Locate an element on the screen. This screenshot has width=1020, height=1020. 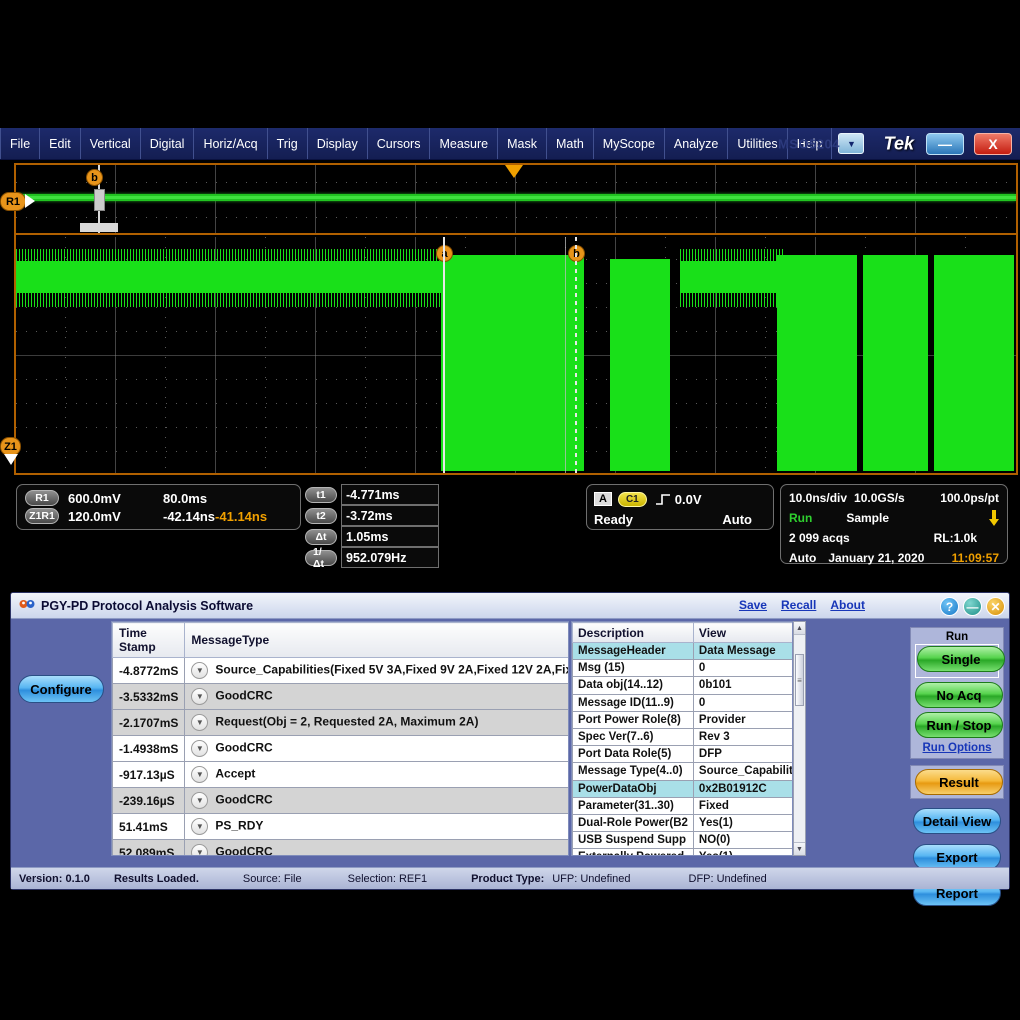
menu-item-file: File is located at coordinates (20, 143).